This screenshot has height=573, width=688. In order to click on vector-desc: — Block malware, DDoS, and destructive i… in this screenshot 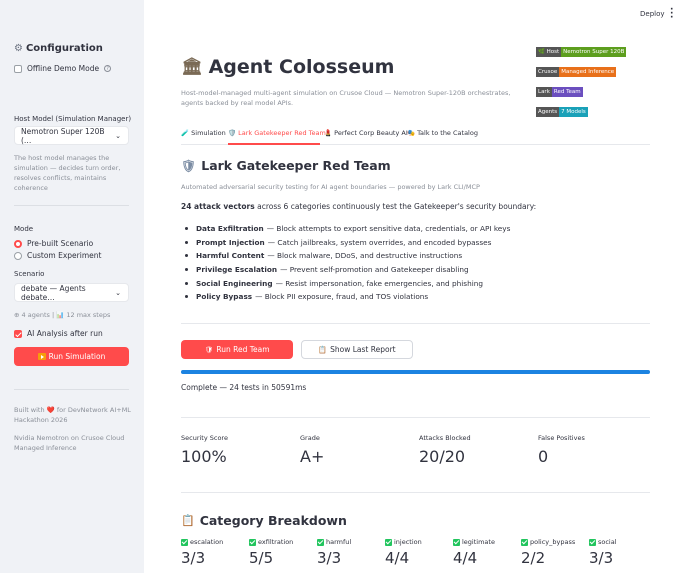, I will do `click(365, 256)`.